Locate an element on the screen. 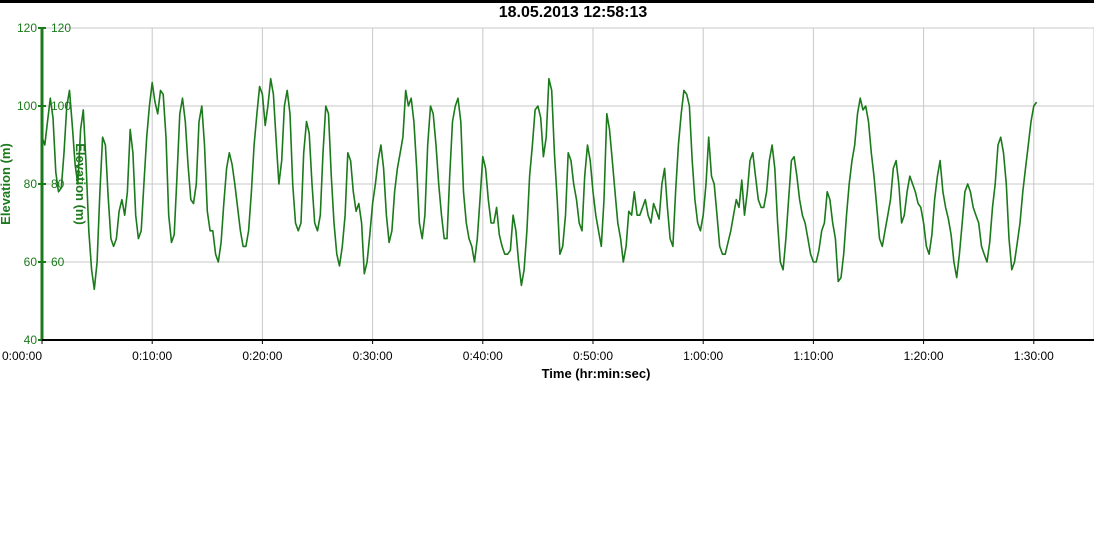  top-border is located at coordinates (547, 1).